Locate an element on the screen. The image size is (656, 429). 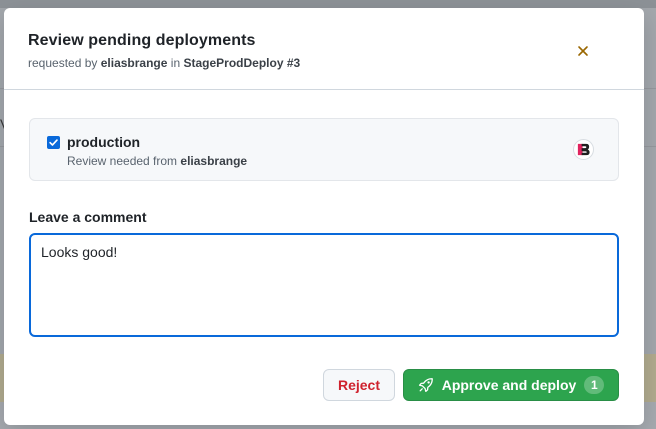
checkmark-icon is located at coordinates (53, 142).